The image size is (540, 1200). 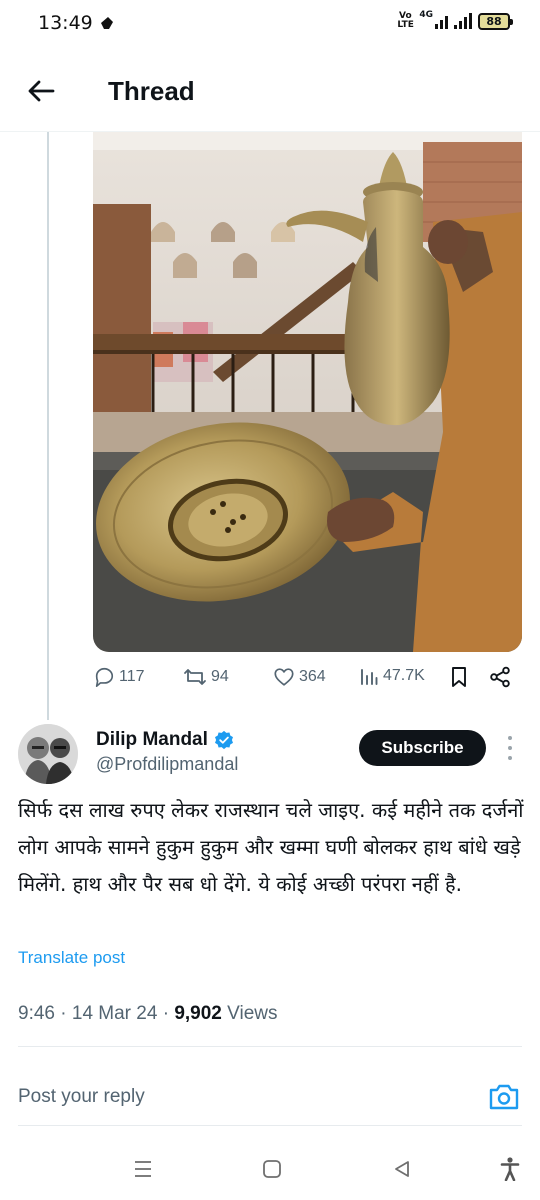 What do you see at coordinates (312, 676) in the screenshot?
I see `like-count: 364` at bounding box center [312, 676].